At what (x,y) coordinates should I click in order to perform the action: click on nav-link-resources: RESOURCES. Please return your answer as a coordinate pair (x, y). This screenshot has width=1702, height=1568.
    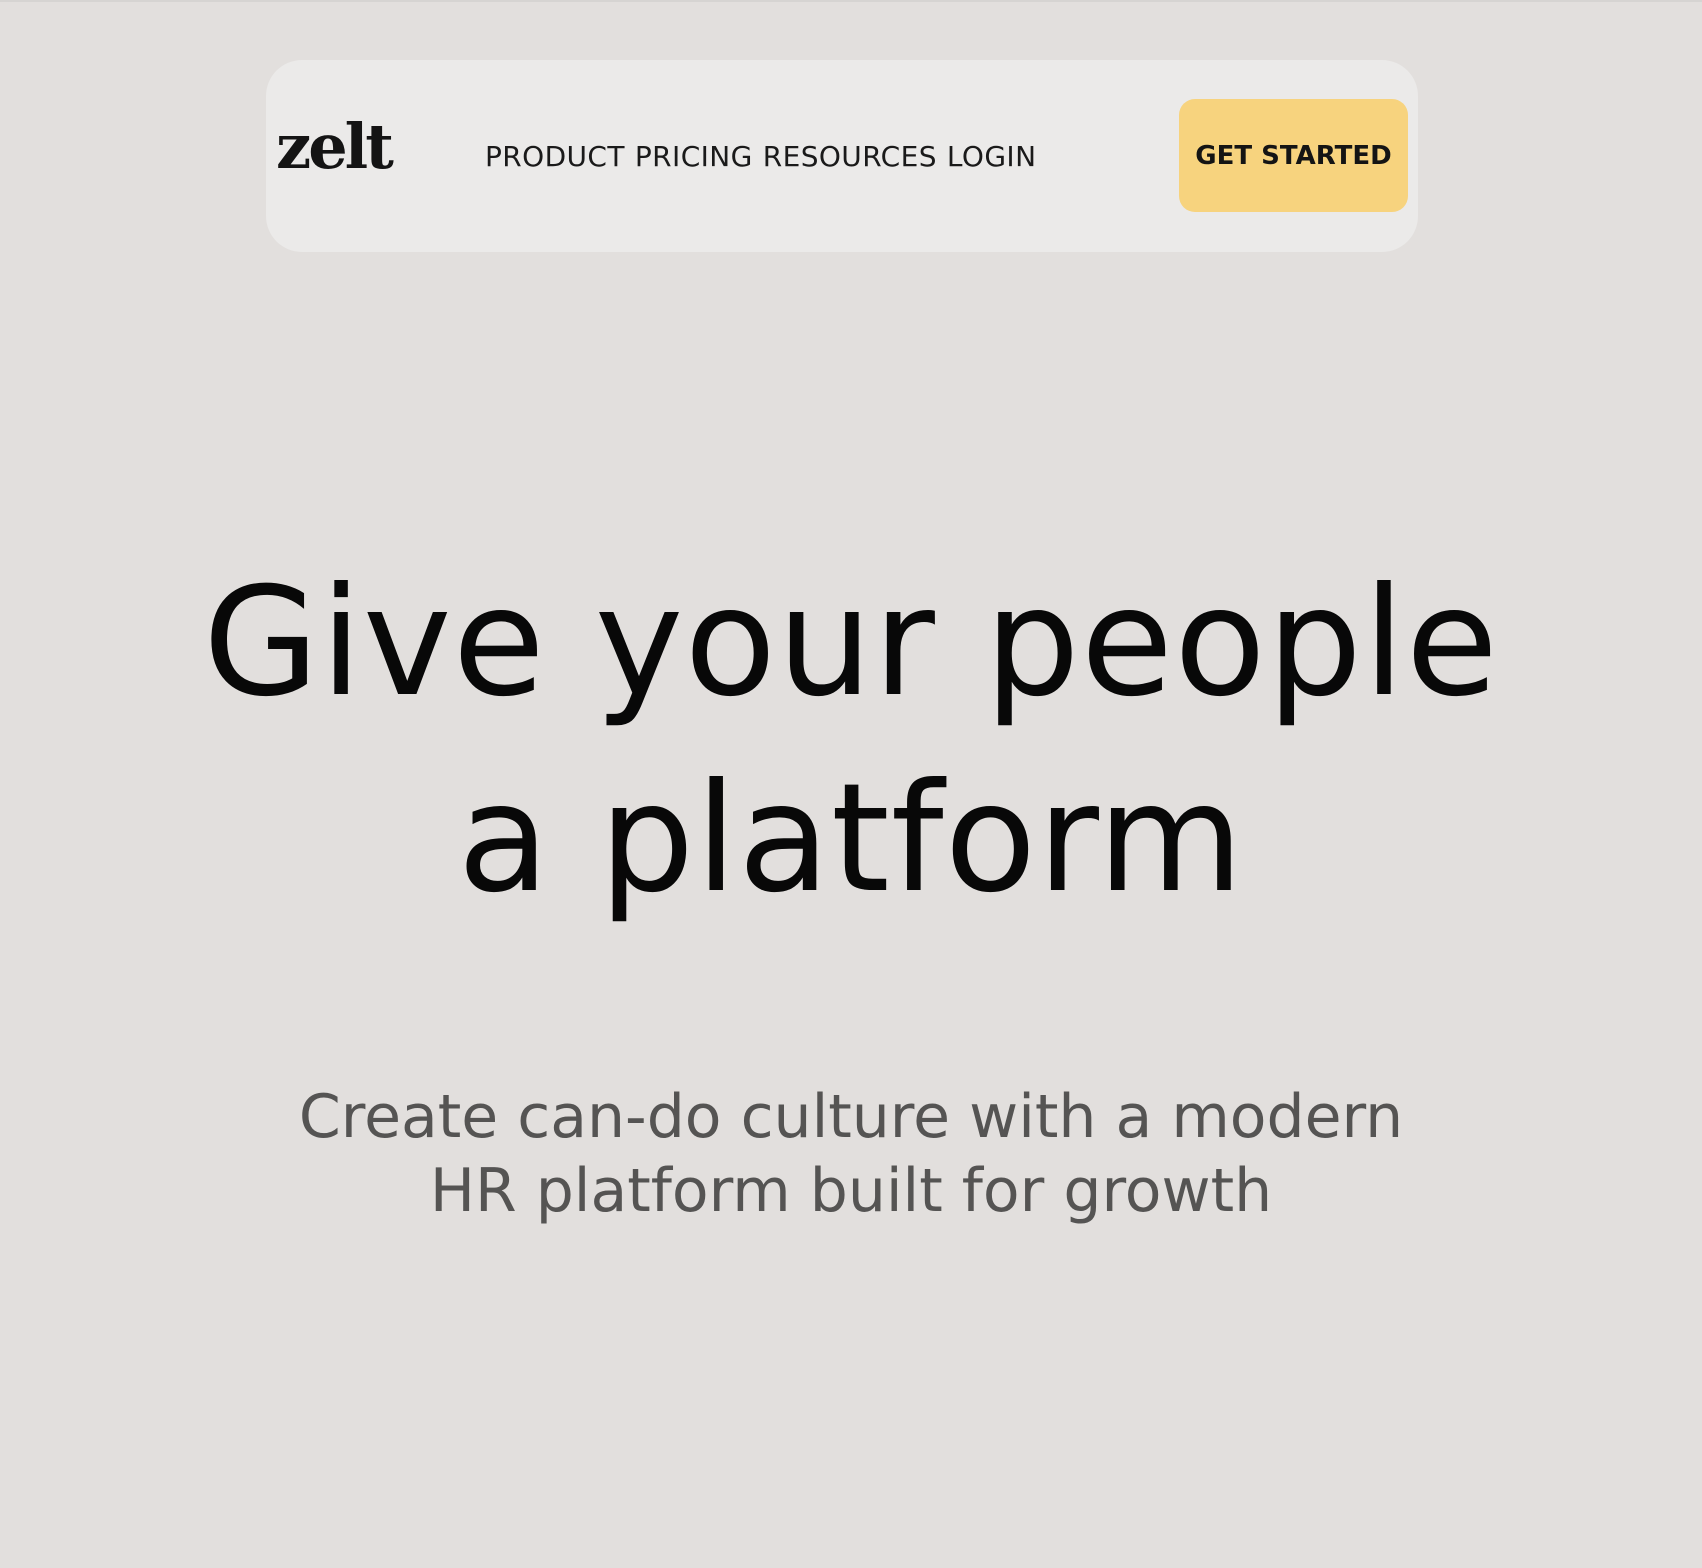
    Looking at the image, I should click on (850, 156).